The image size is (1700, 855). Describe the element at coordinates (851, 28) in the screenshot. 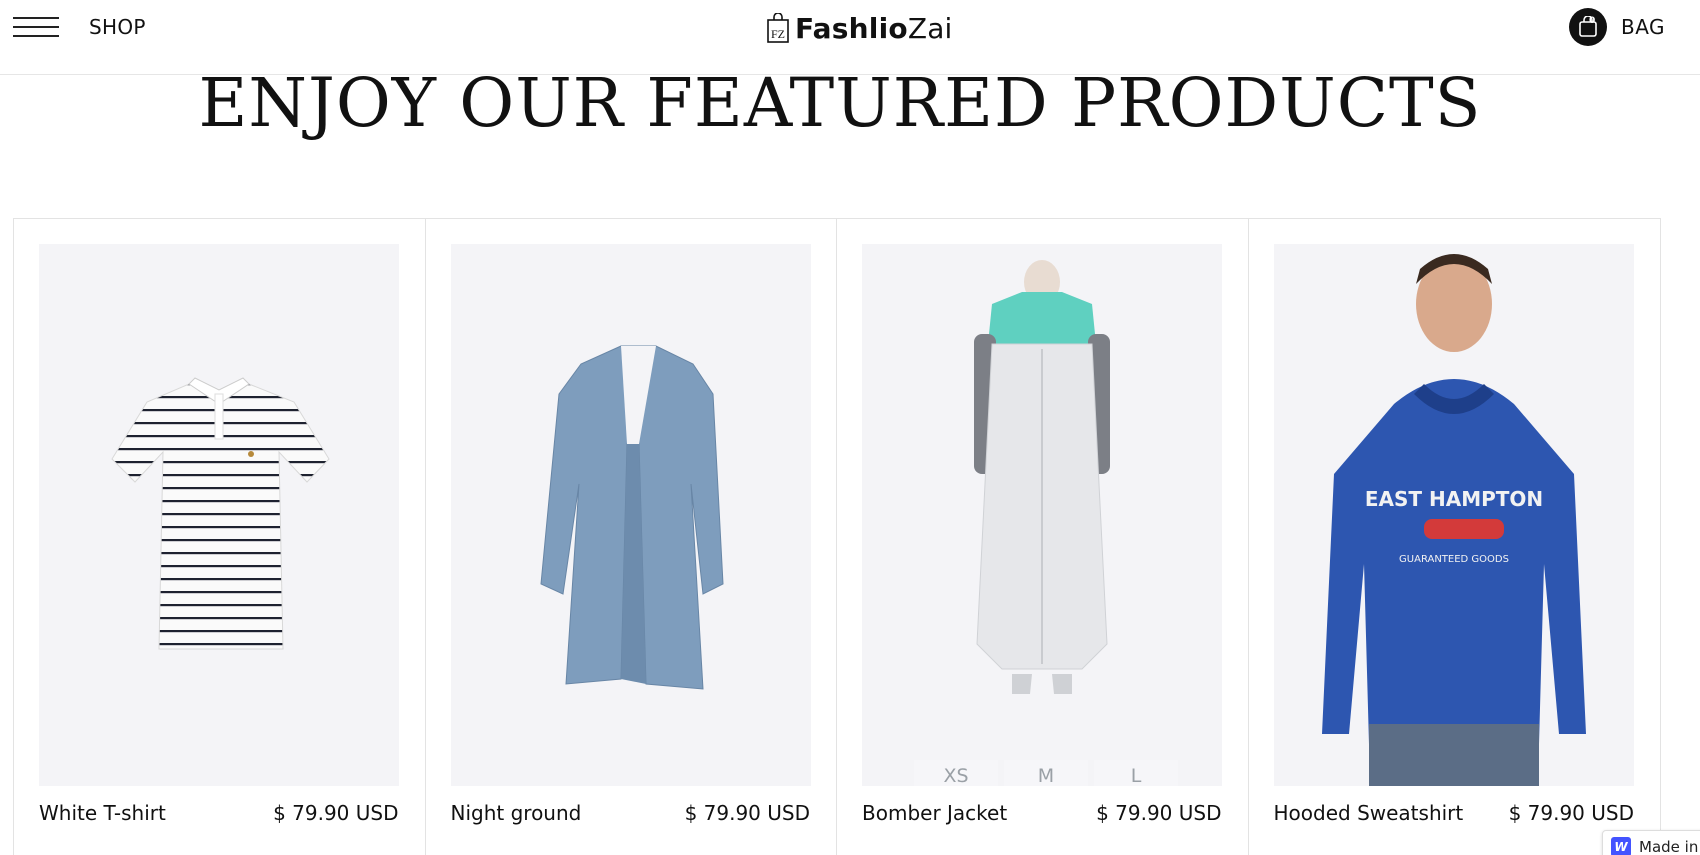

I see `logo-text-bold: Fashlio` at that location.